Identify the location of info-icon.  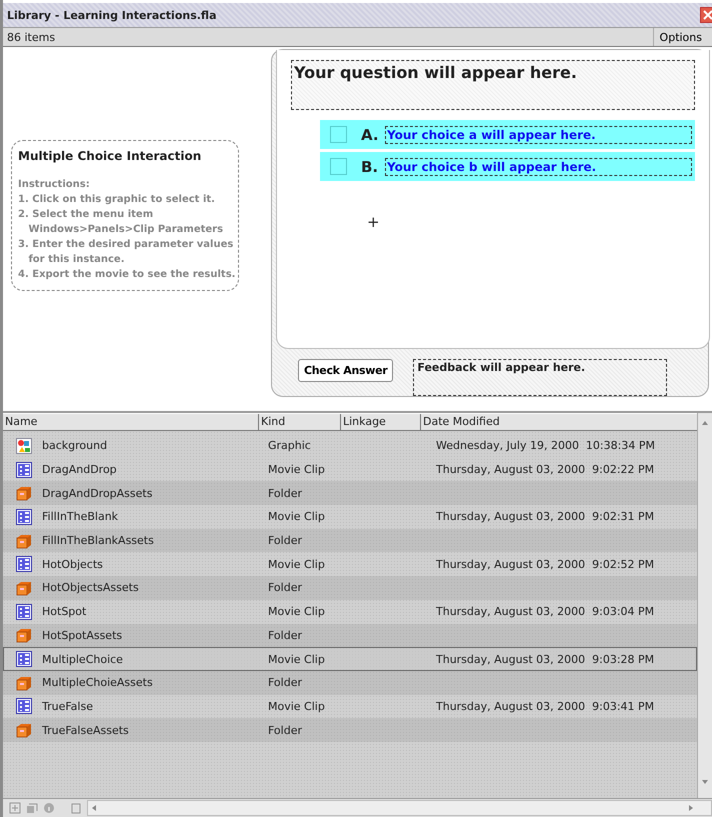
(49, 808).